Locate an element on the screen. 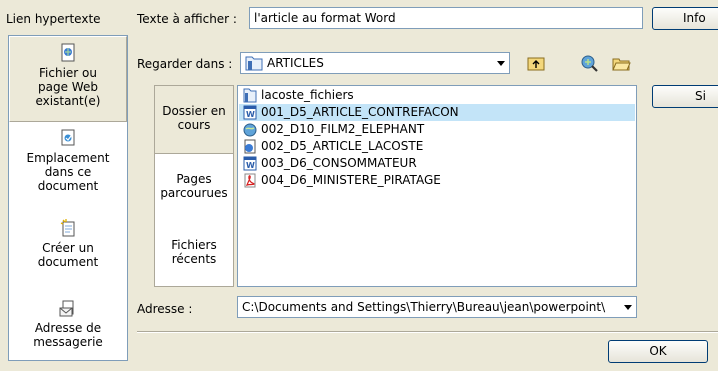  link-email-button: Adresse de messagerie is located at coordinates (68, 323).